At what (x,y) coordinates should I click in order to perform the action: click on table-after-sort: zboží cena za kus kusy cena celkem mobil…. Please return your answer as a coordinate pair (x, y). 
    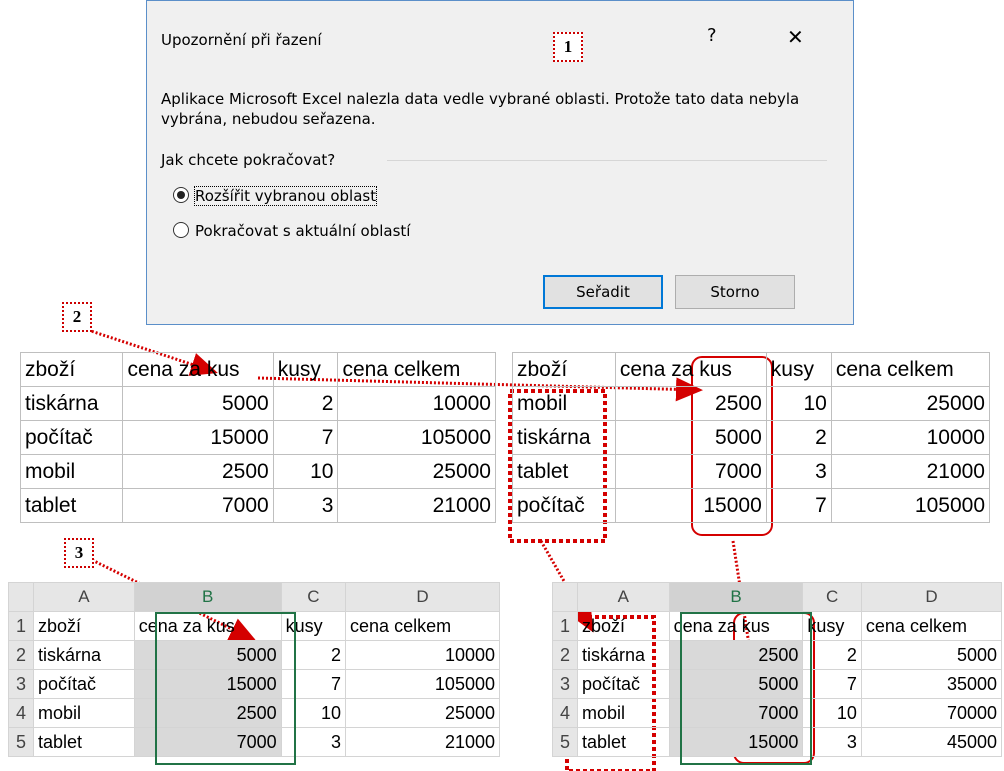
    Looking at the image, I should click on (751, 437).